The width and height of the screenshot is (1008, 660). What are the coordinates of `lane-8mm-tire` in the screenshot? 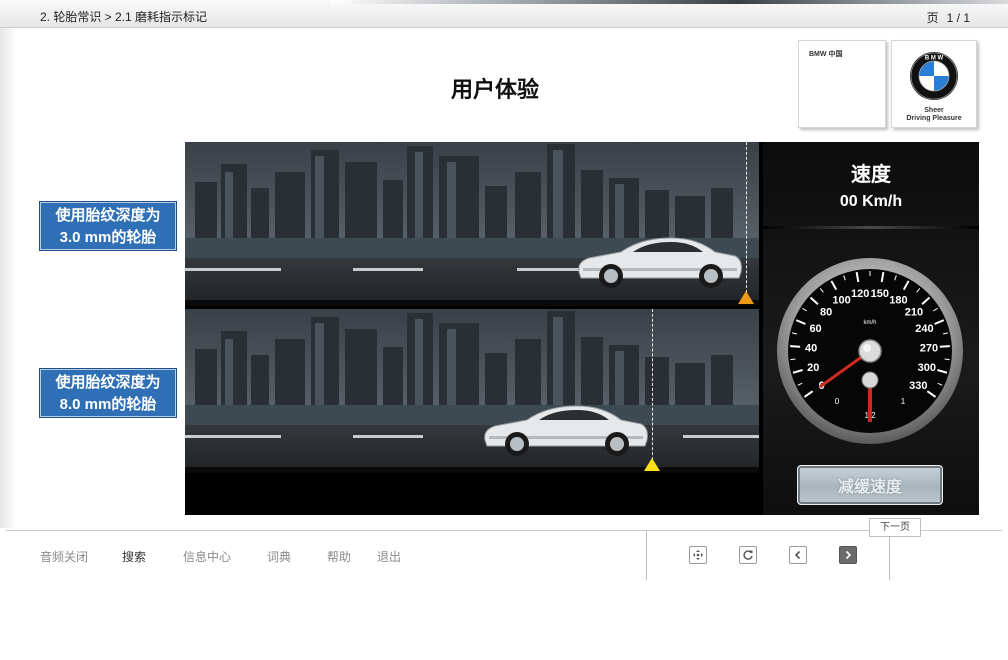 It's located at (472, 391).